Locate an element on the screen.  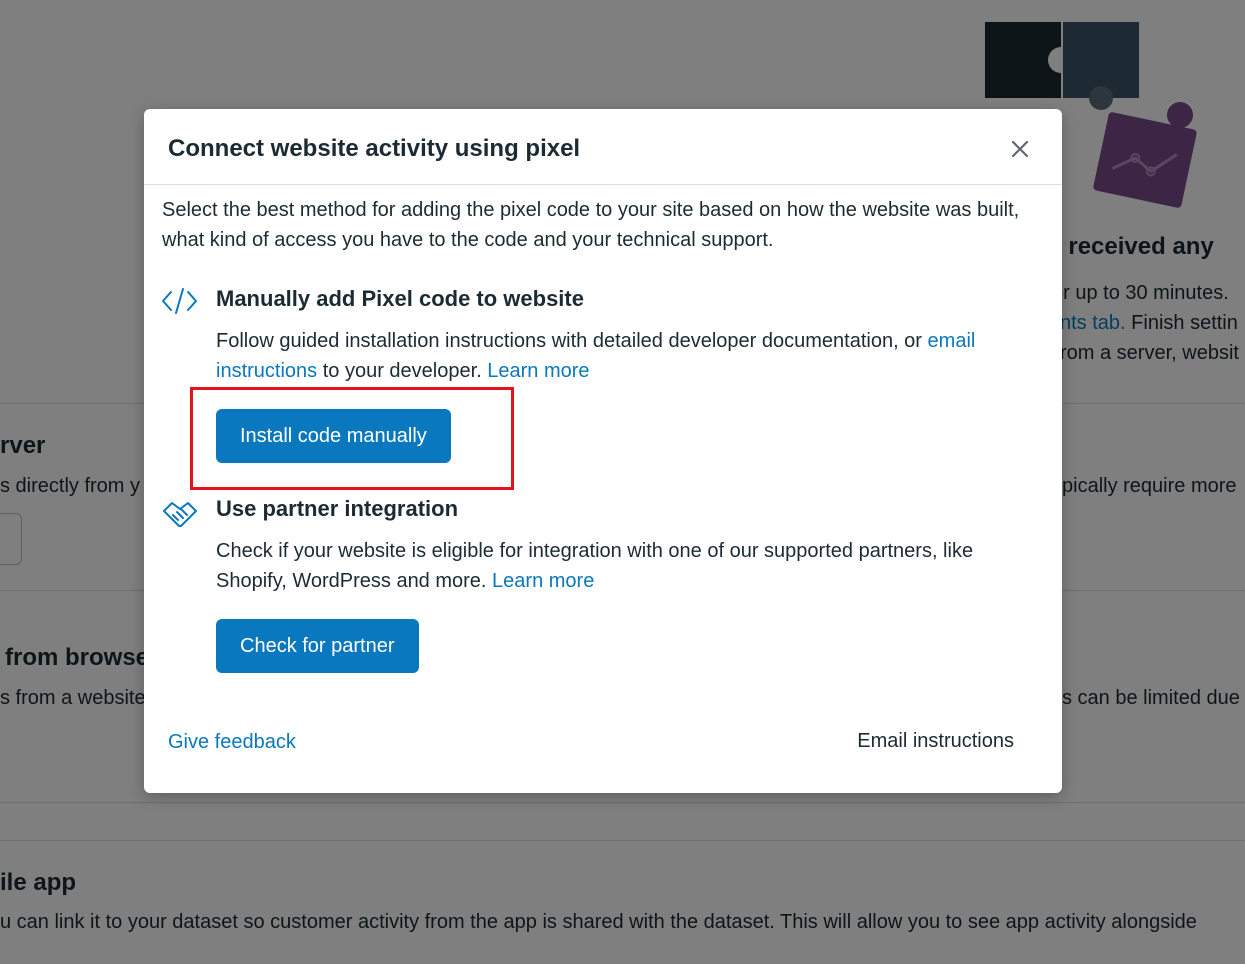
give-feedback-link: Give feedback is located at coordinates (232, 742).